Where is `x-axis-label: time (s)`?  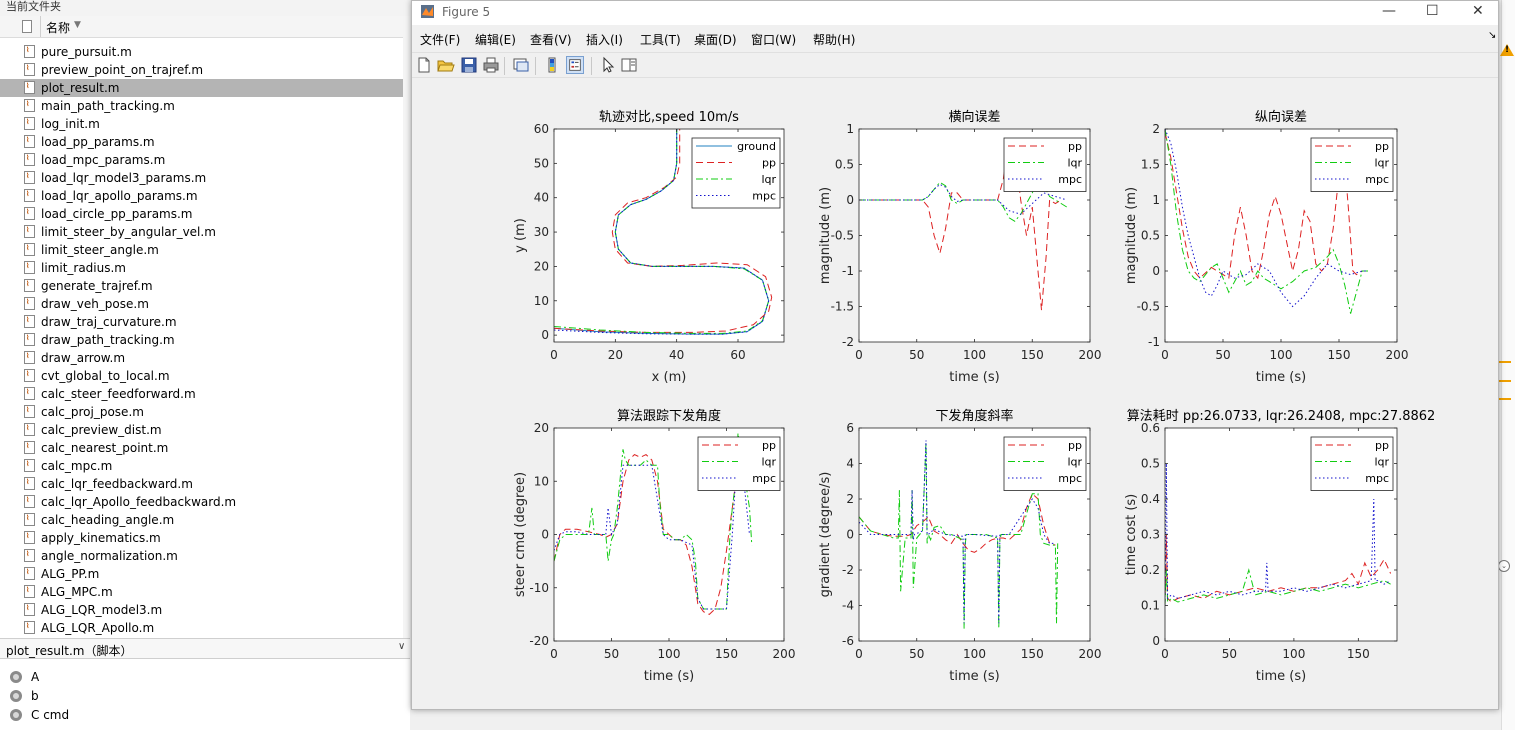 x-axis-label: time (s) is located at coordinates (669, 676).